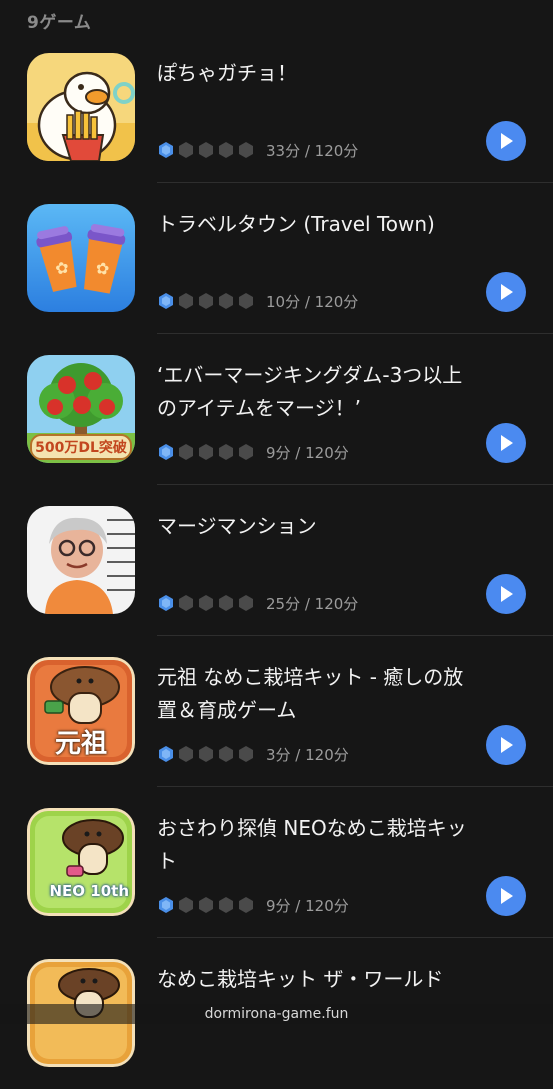  I want to click on difficulty-rating: 10分 / 120分, so click(257, 301).